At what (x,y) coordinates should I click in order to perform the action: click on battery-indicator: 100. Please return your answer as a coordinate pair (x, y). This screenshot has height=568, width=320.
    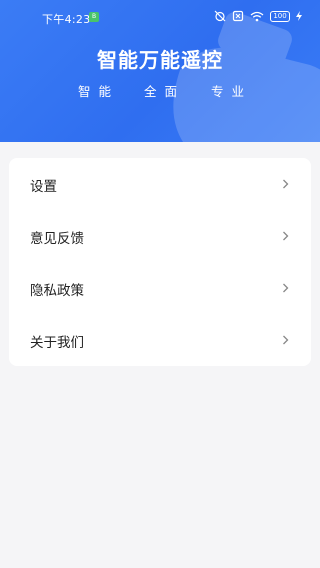
    Looking at the image, I should click on (280, 16).